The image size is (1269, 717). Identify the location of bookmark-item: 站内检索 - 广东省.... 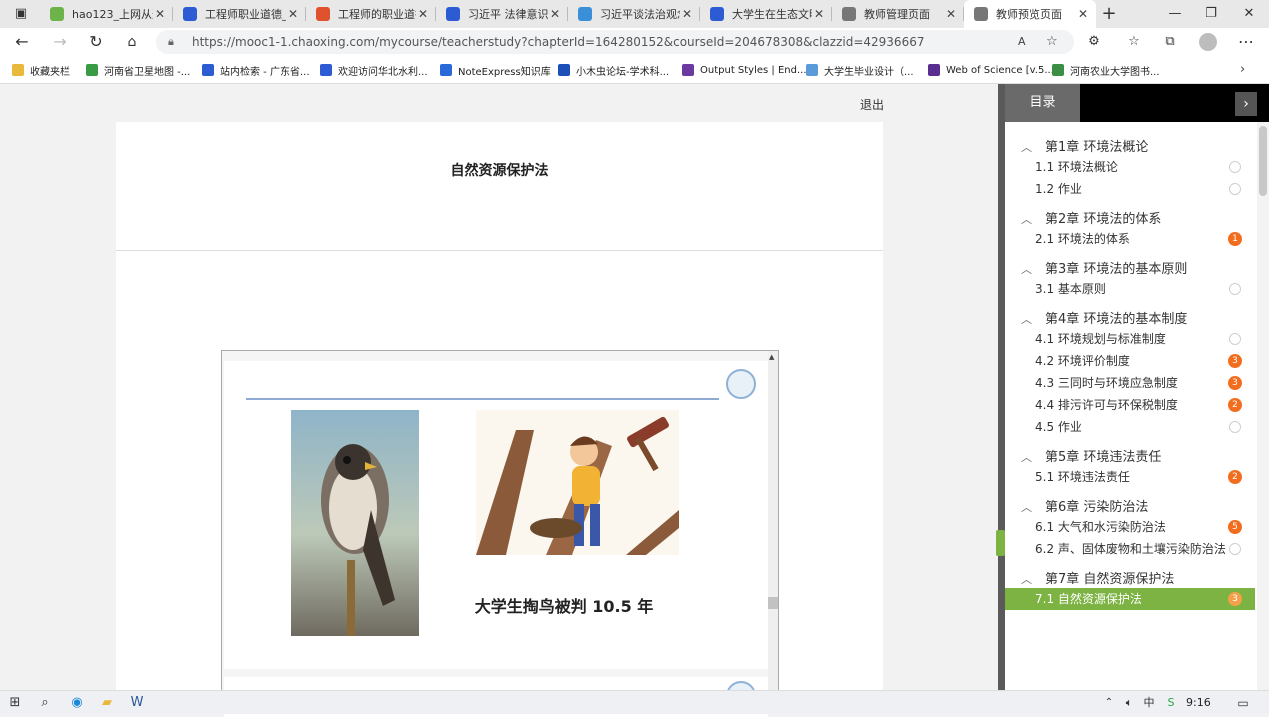
(256, 70).